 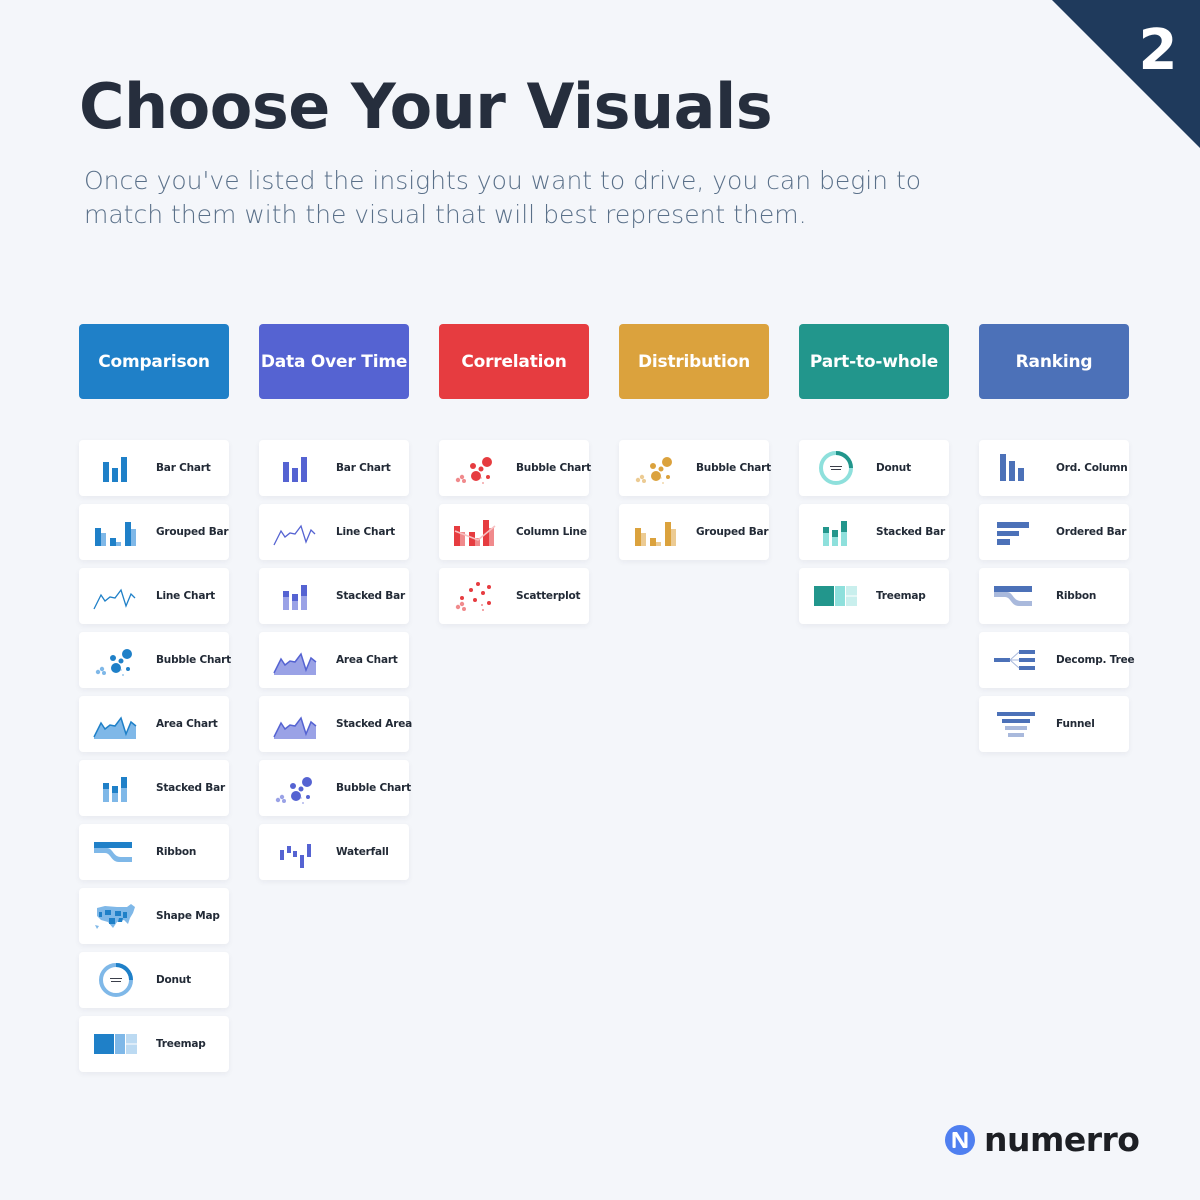 I want to click on category-header: Part-to-whole, so click(x=874, y=361).